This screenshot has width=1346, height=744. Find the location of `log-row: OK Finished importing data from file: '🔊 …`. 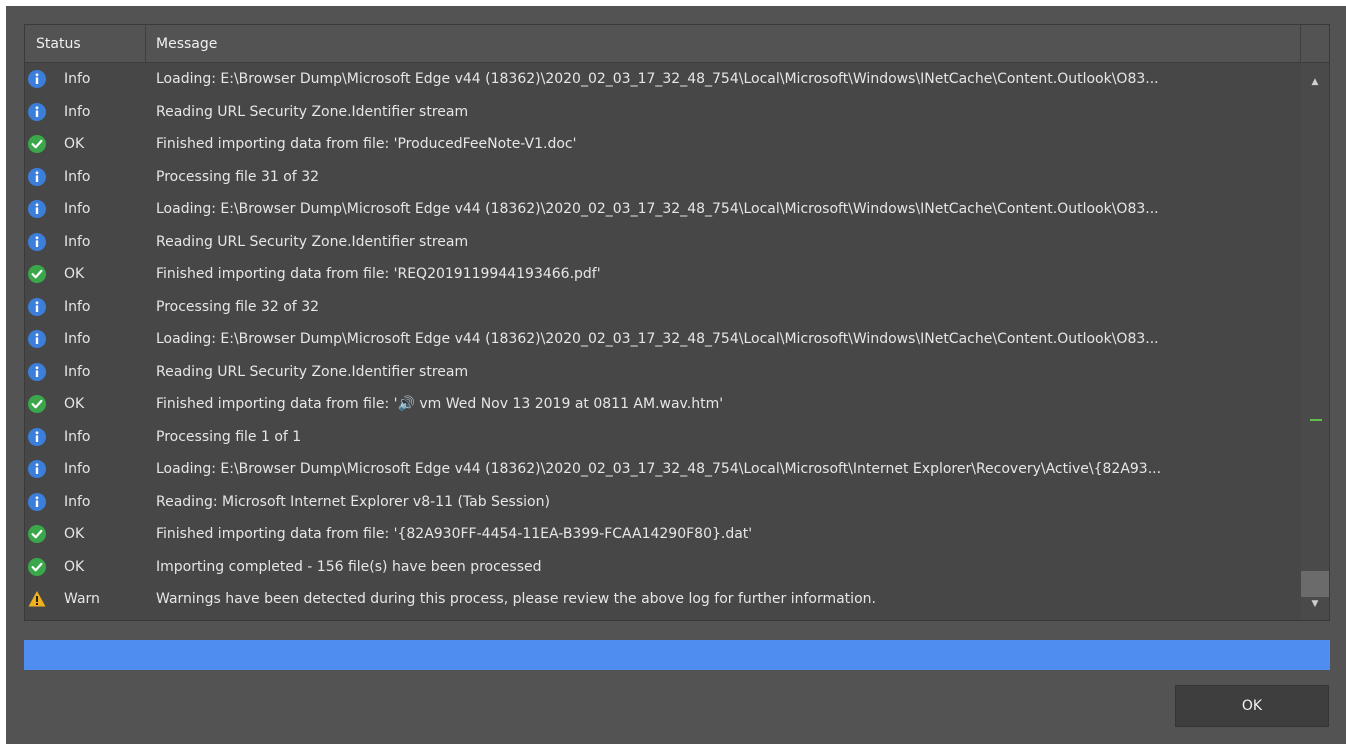

log-row: OK Finished importing data from file: '🔊 … is located at coordinates (663, 404).